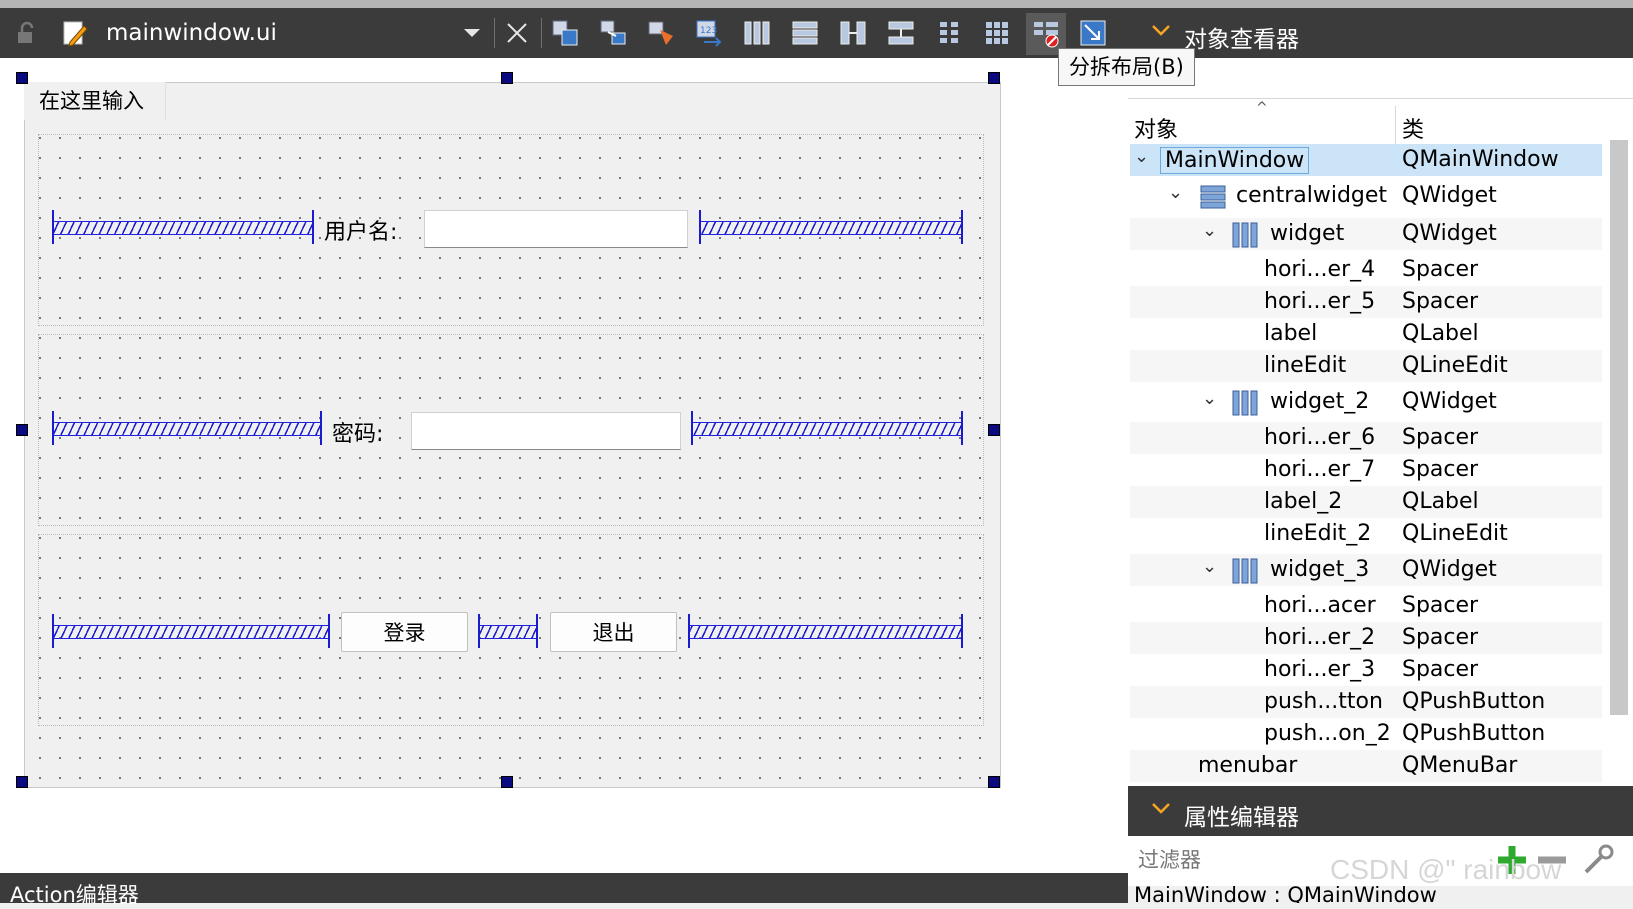 Image resolution: width=1633 pixels, height=909 pixels. What do you see at coordinates (1366, 160) in the screenshot?
I see `tree-row: ⌄ MainWindow QMainWindow` at bounding box center [1366, 160].